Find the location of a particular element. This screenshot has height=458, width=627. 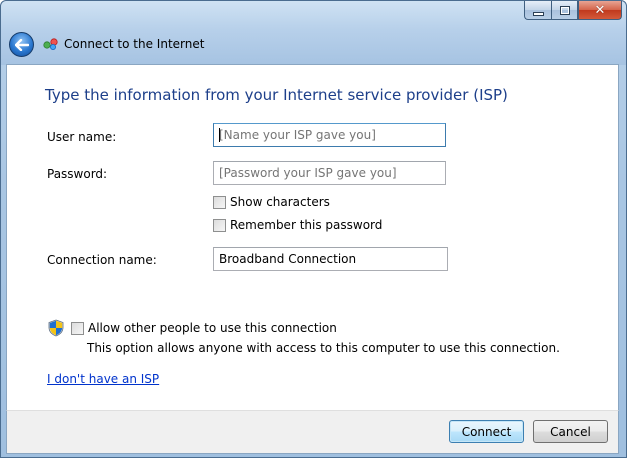

no-isp-link: I don't have an ISP is located at coordinates (103, 379).